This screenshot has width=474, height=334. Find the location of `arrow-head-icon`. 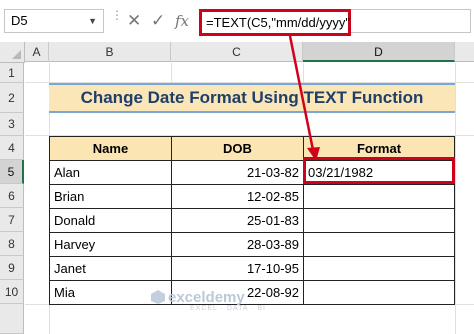

arrow-head-icon is located at coordinates (313, 154).